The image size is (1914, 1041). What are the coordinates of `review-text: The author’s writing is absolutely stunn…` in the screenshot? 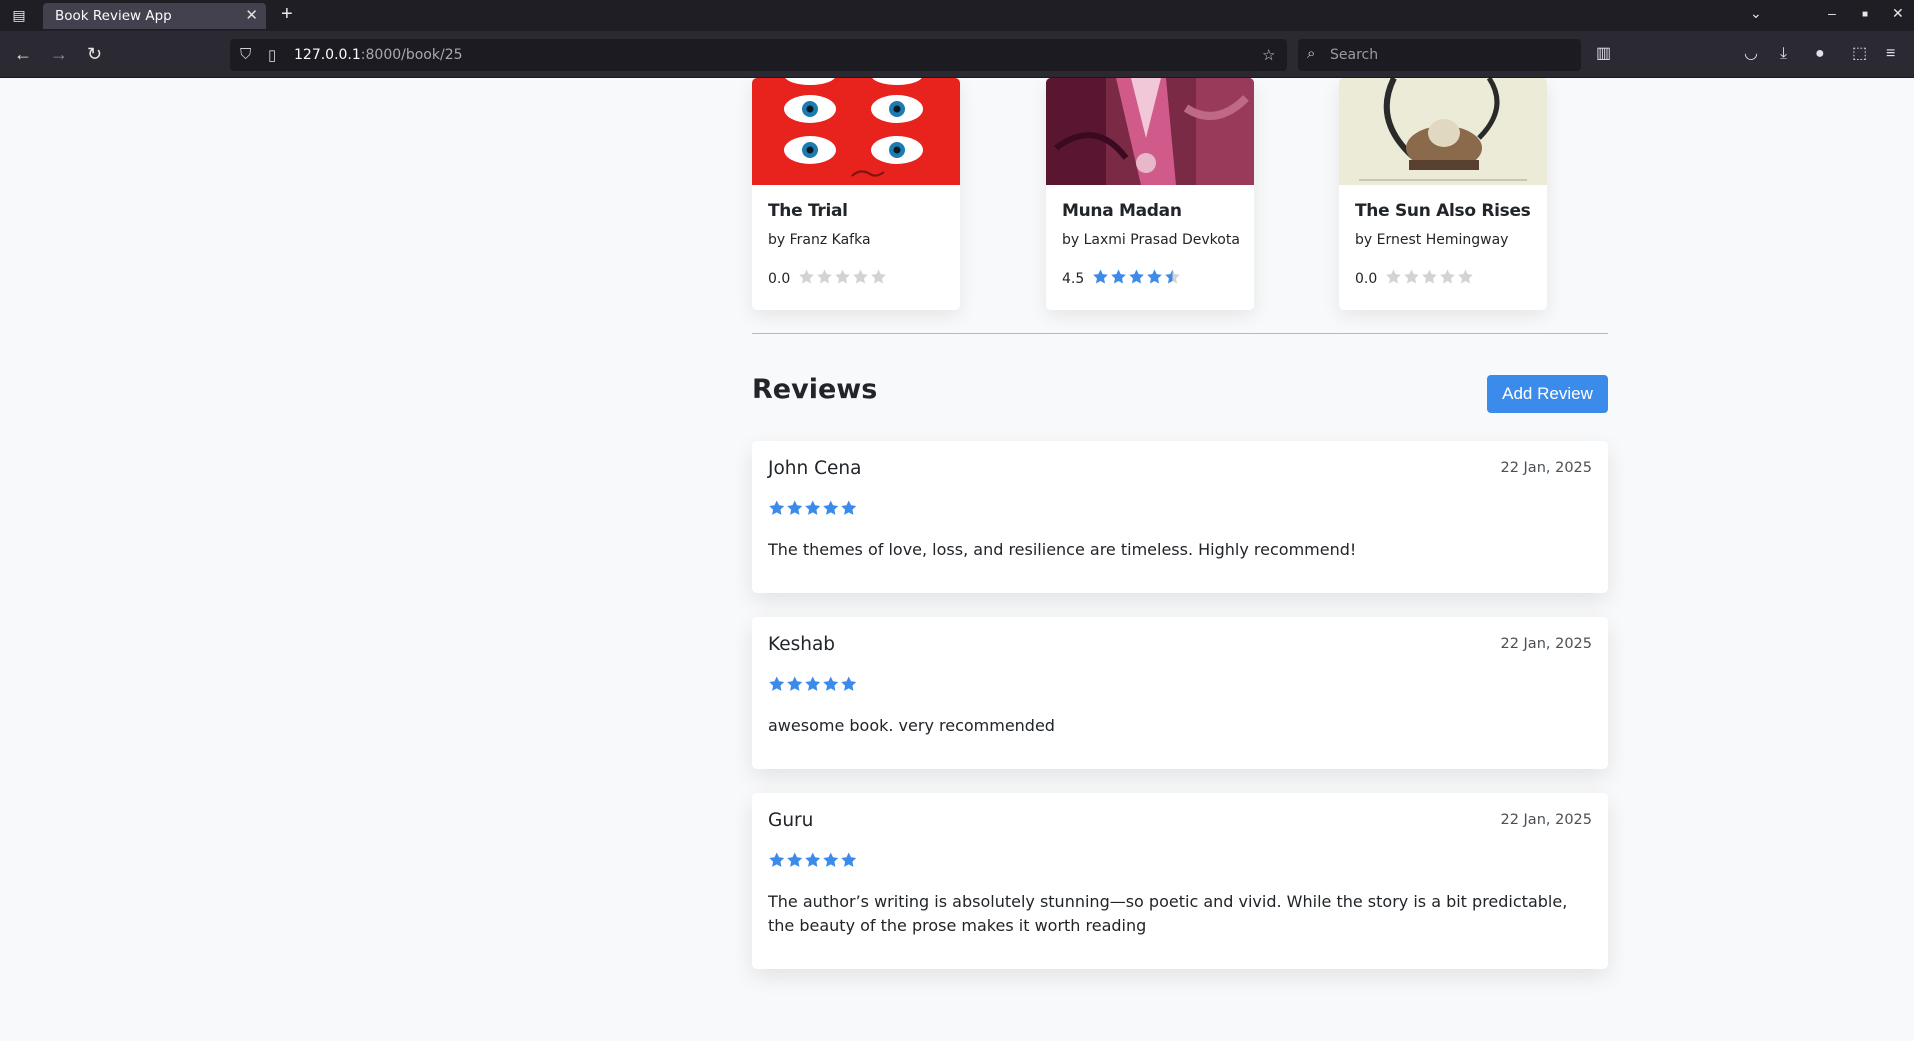 It's located at (1168, 913).